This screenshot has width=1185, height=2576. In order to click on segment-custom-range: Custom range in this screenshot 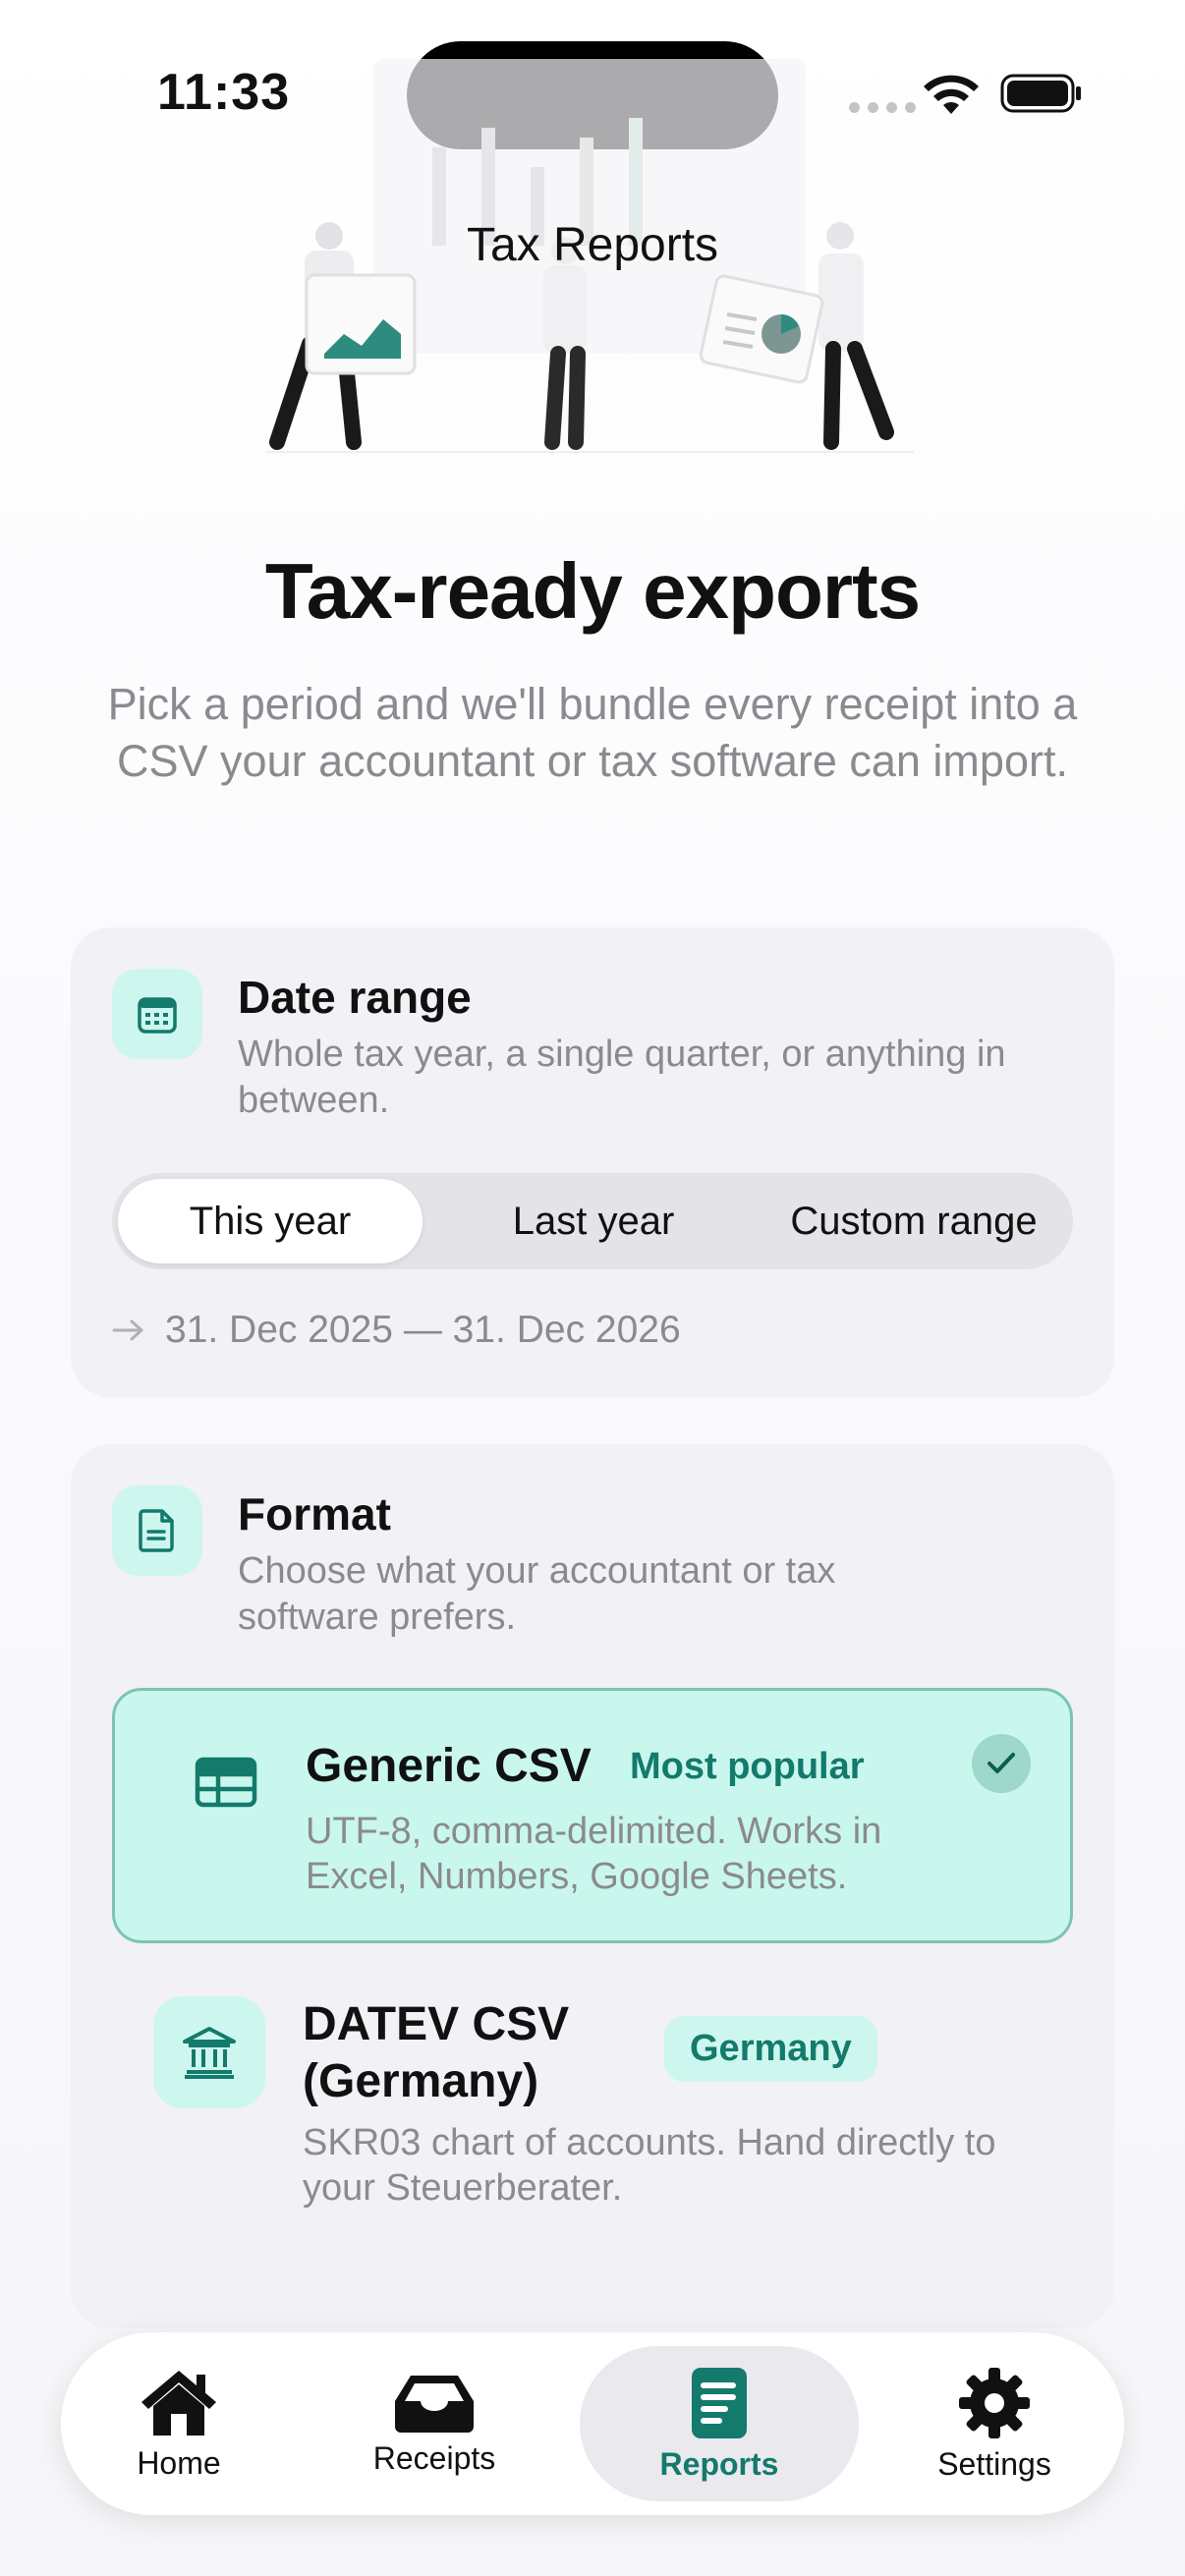, I will do `click(914, 1221)`.